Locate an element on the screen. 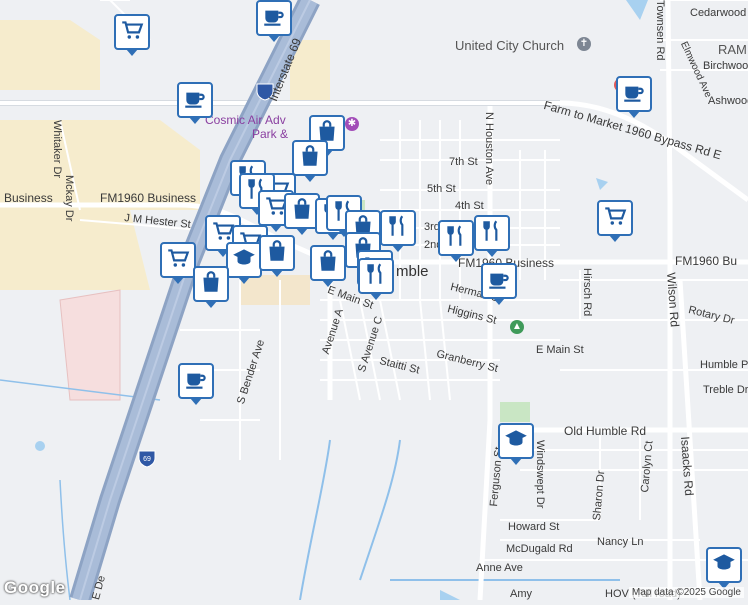 Image resolution: width=748 pixels, height=605 pixels. road-label: Nancy Ln is located at coordinates (620, 542).